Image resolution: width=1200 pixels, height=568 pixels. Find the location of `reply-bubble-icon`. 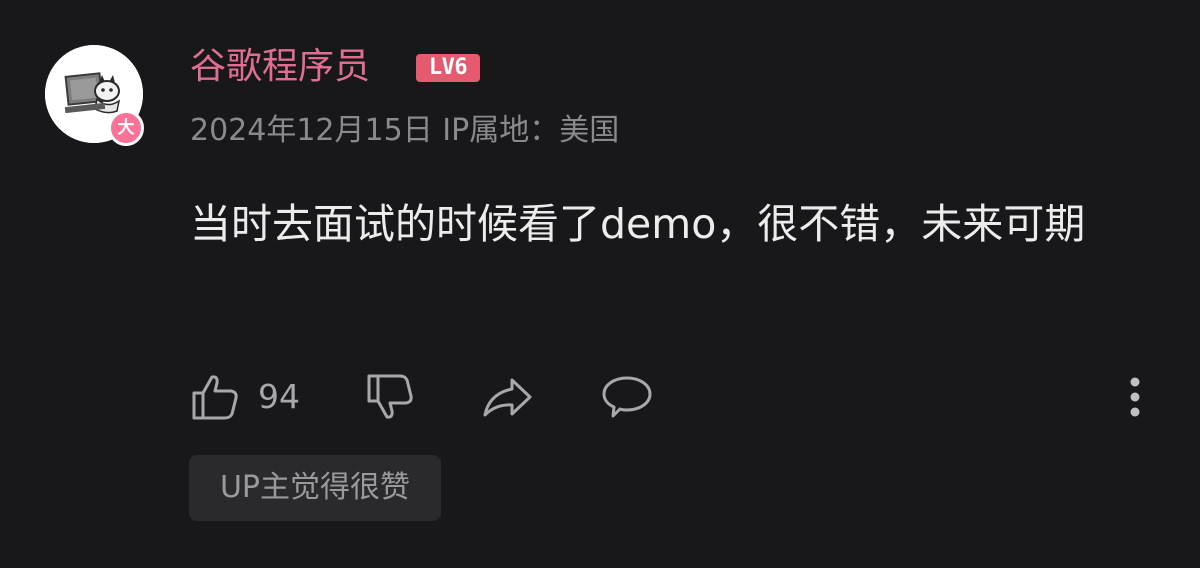

reply-bubble-icon is located at coordinates (627, 397).